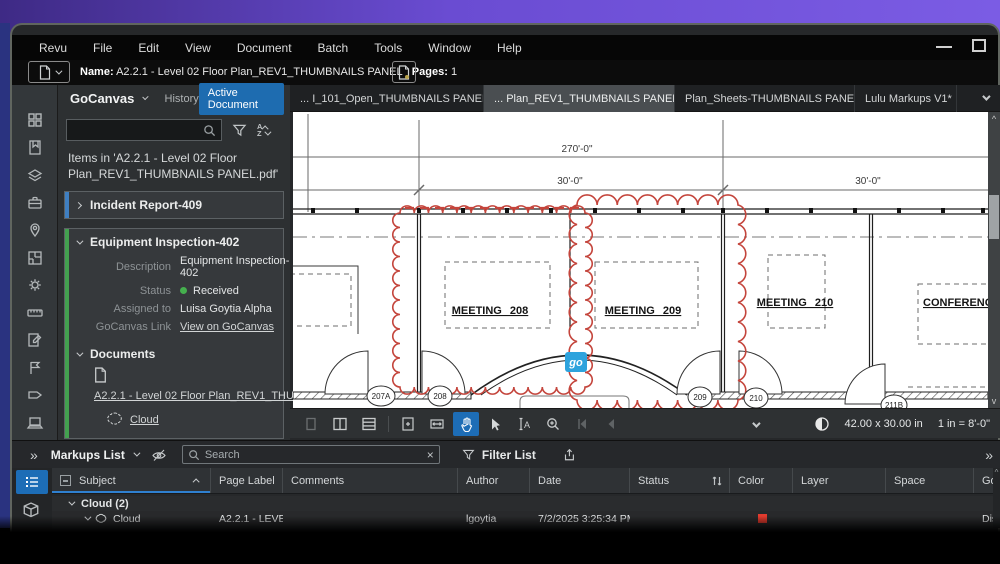 The image size is (1000, 564). Describe the element at coordinates (311, 424) in the screenshot. I see `single-page-view-button` at that location.